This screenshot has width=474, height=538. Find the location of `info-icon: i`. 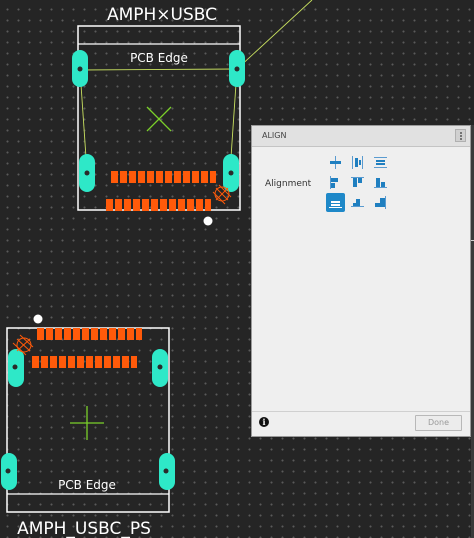

info-icon: i is located at coordinates (264, 422).